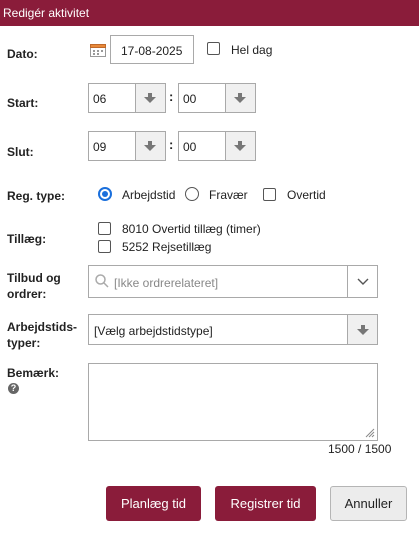 The height and width of the screenshot is (541, 419). I want to click on remark-label: Bemærk:, so click(33, 373).